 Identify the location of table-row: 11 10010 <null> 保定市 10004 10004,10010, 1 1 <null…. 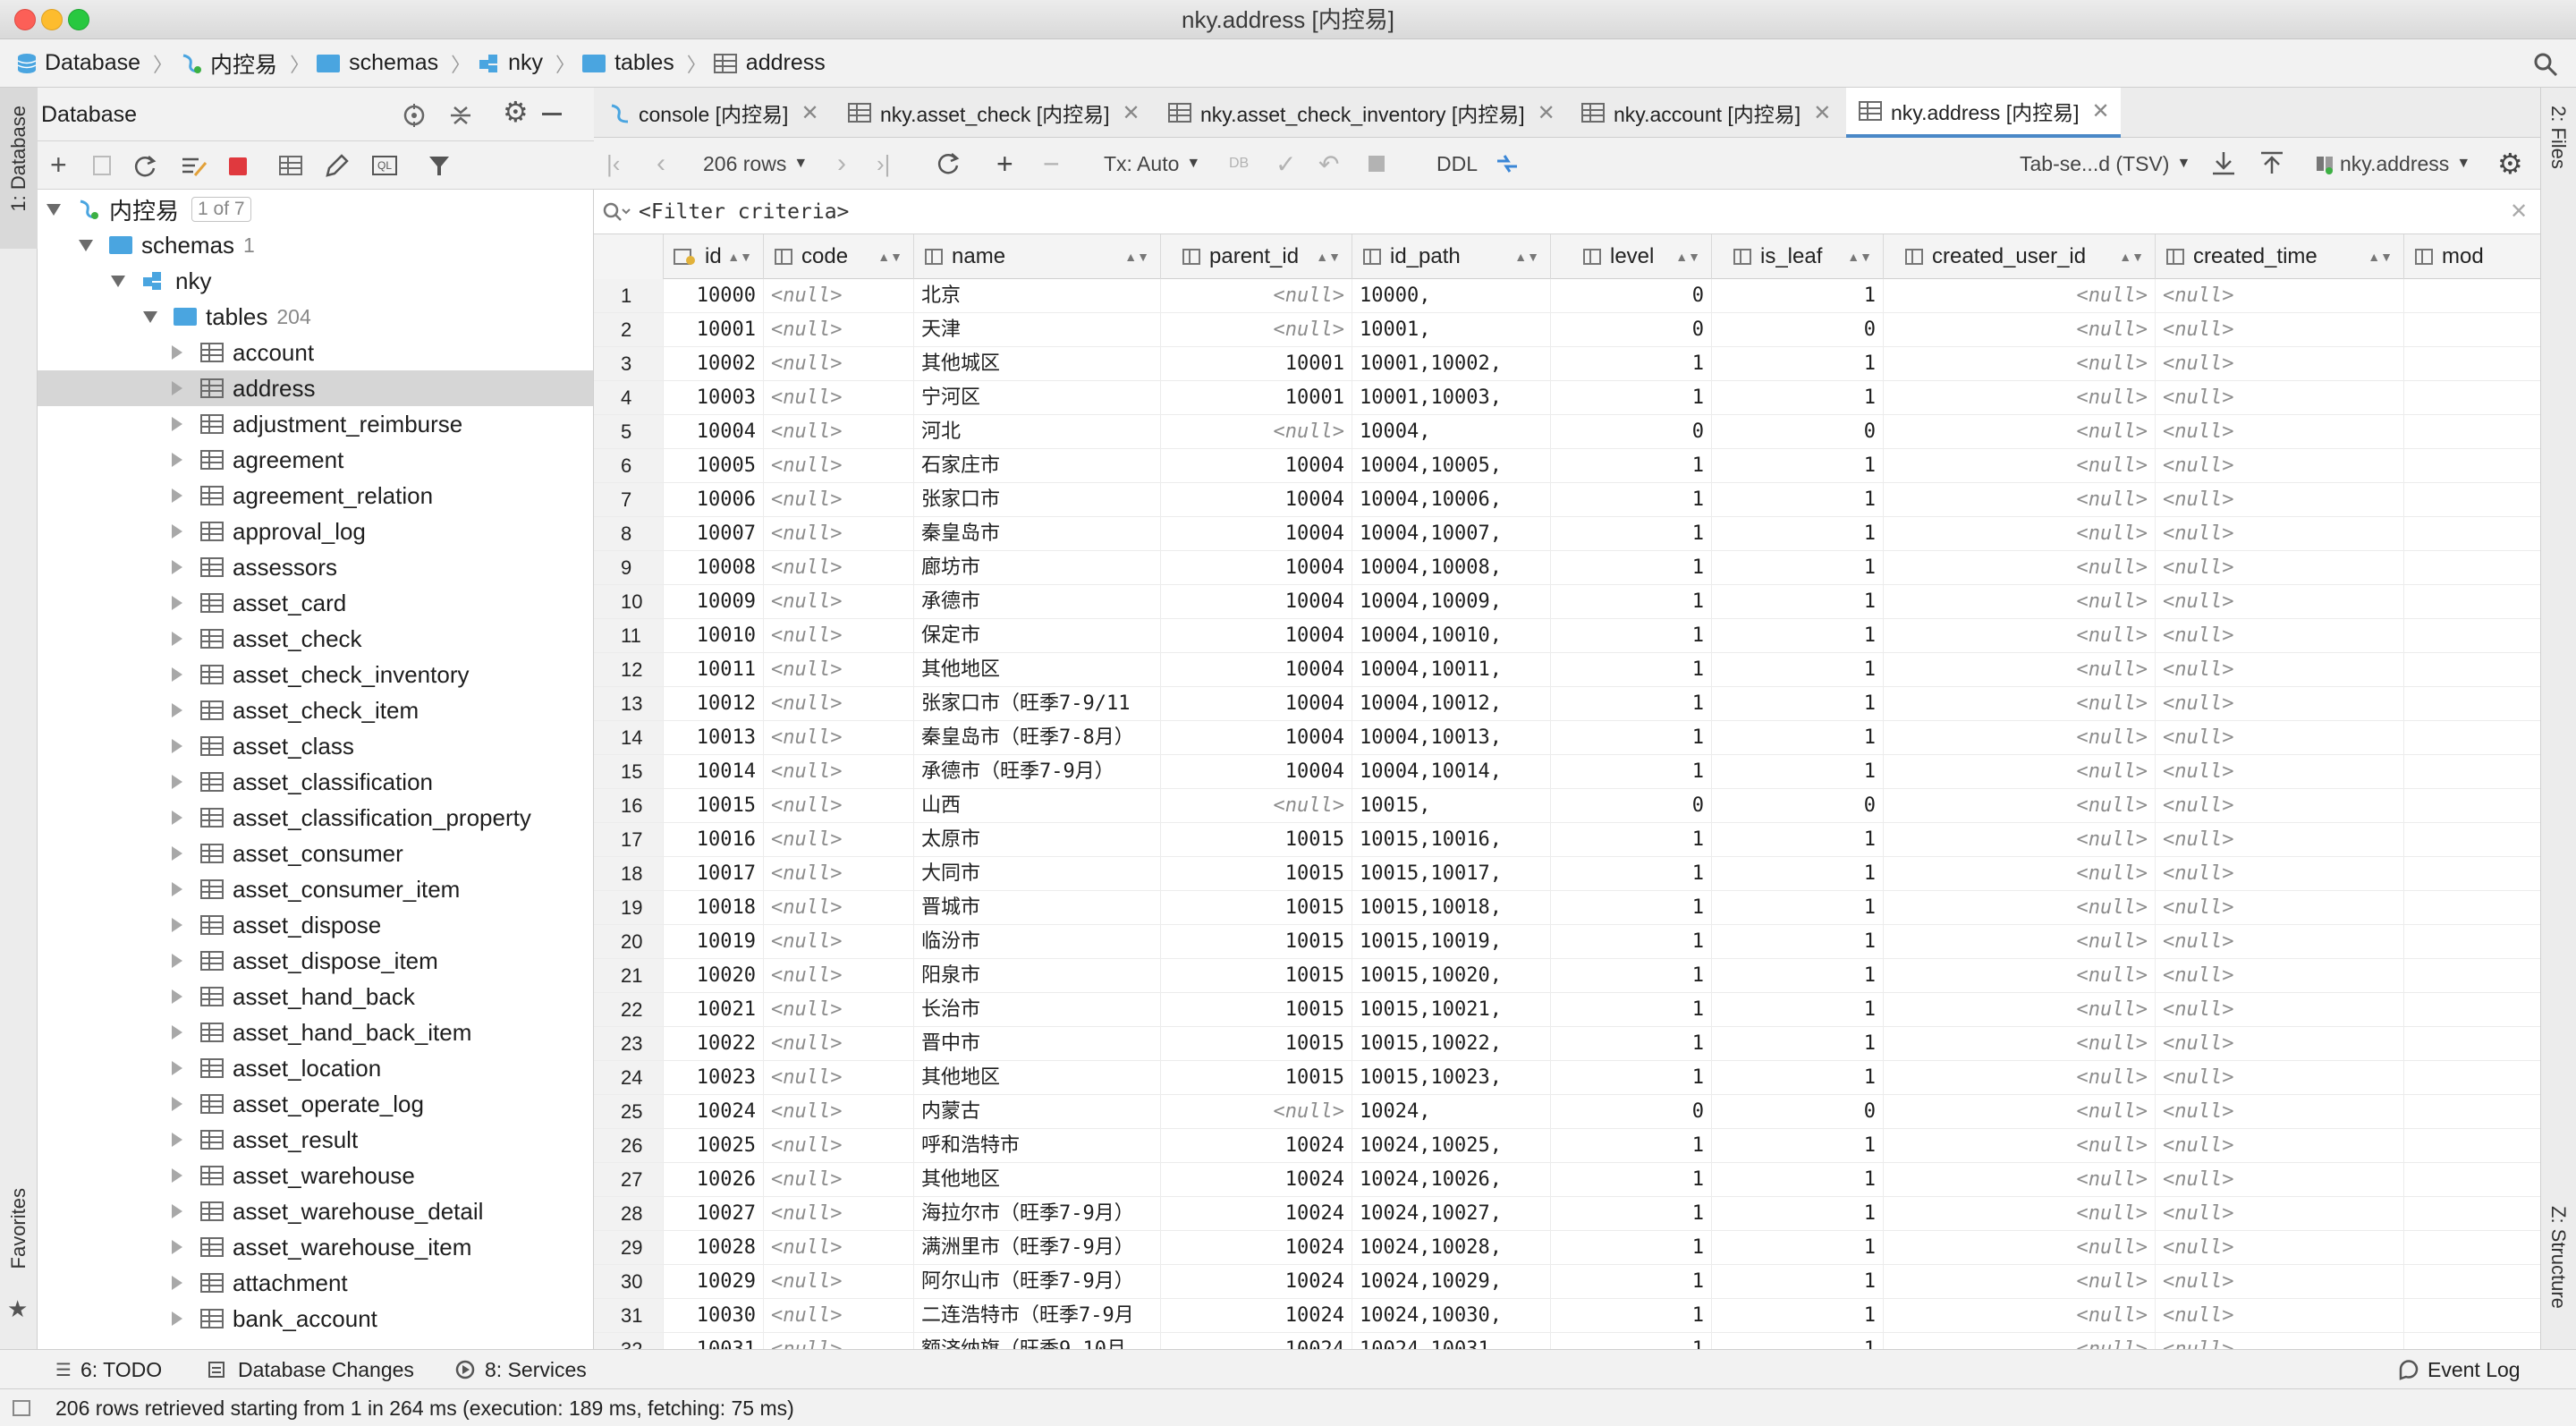
(1567, 636).